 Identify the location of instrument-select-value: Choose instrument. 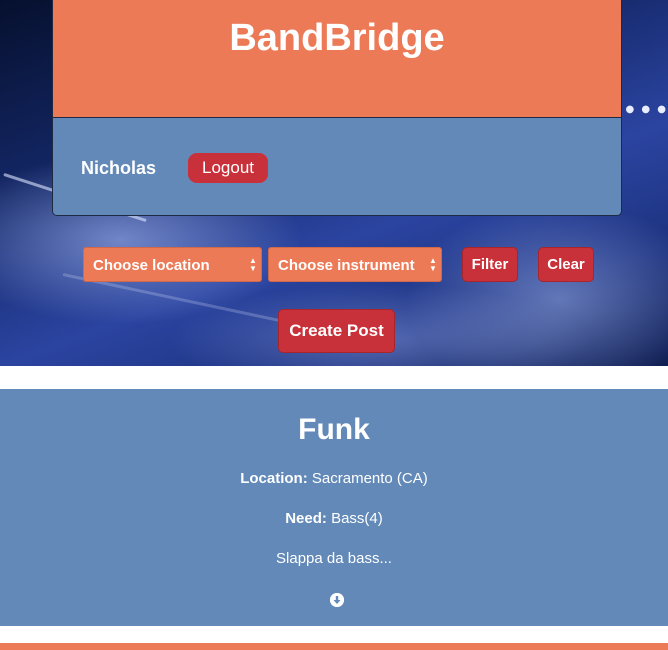
(346, 265).